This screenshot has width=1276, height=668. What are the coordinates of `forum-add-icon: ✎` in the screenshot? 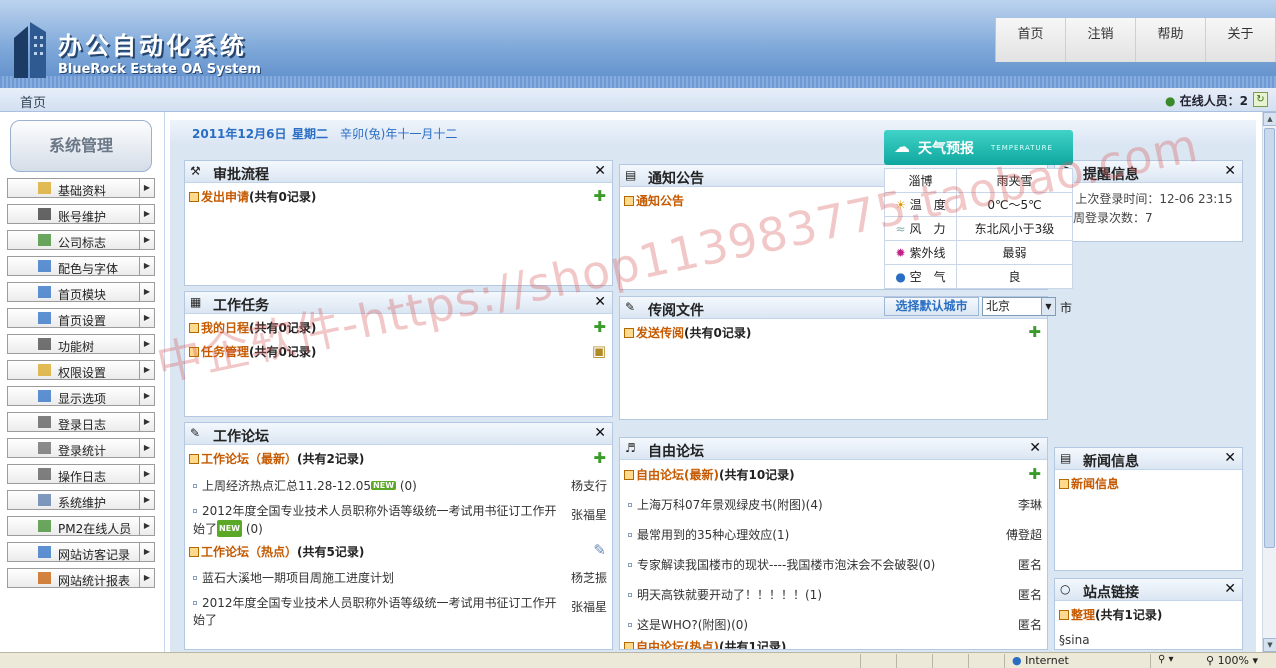 It's located at (599, 550).